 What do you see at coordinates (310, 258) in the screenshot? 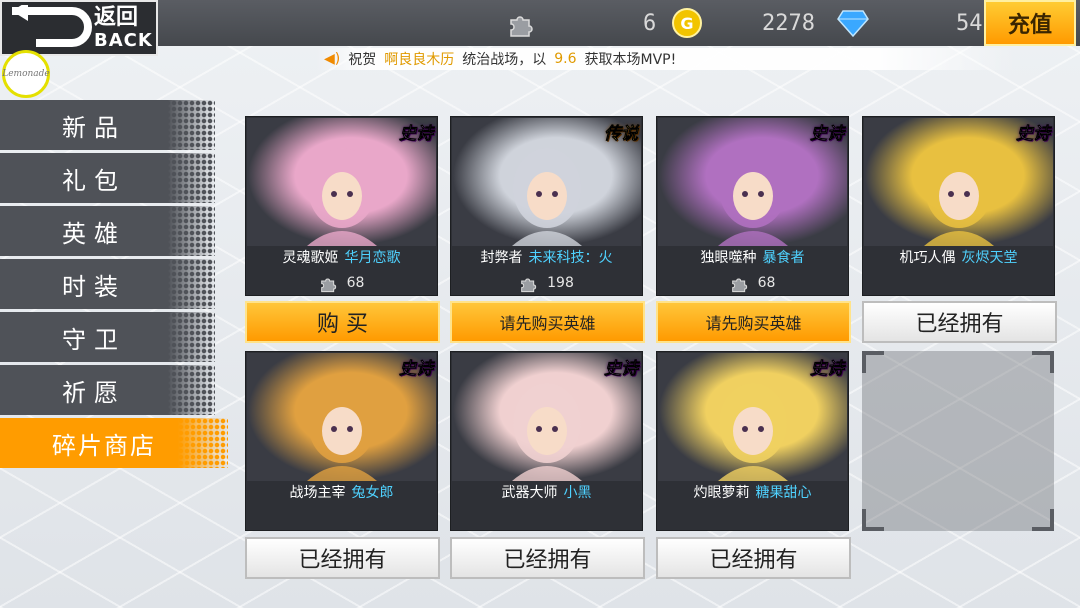
I see `hero-title: 灵魂歌姬` at bounding box center [310, 258].